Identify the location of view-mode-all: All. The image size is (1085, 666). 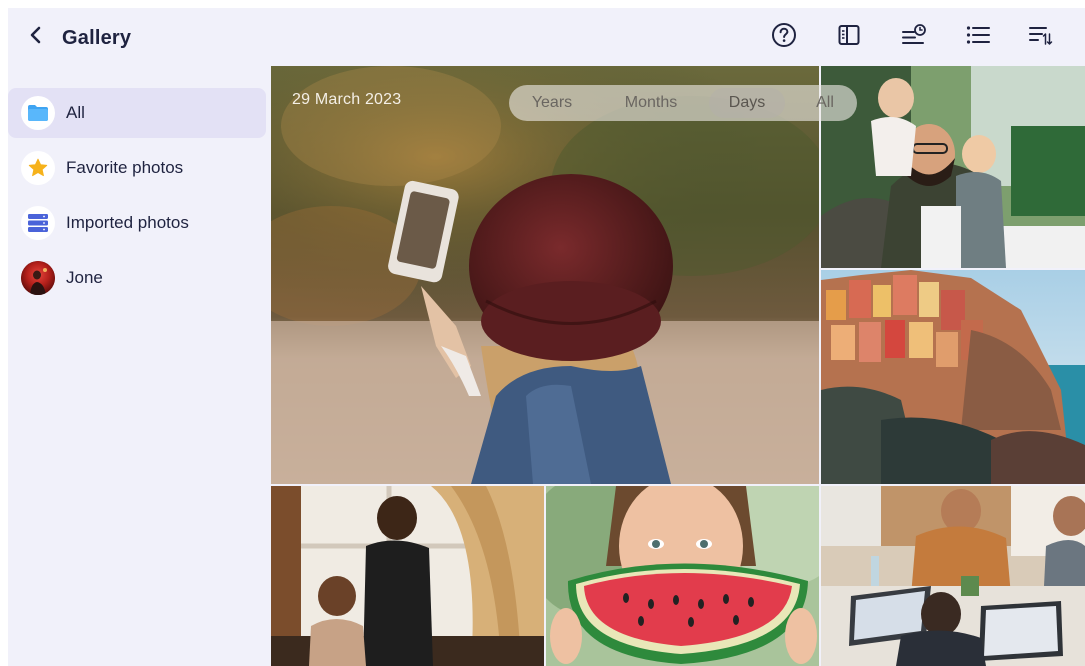
(825, 103).